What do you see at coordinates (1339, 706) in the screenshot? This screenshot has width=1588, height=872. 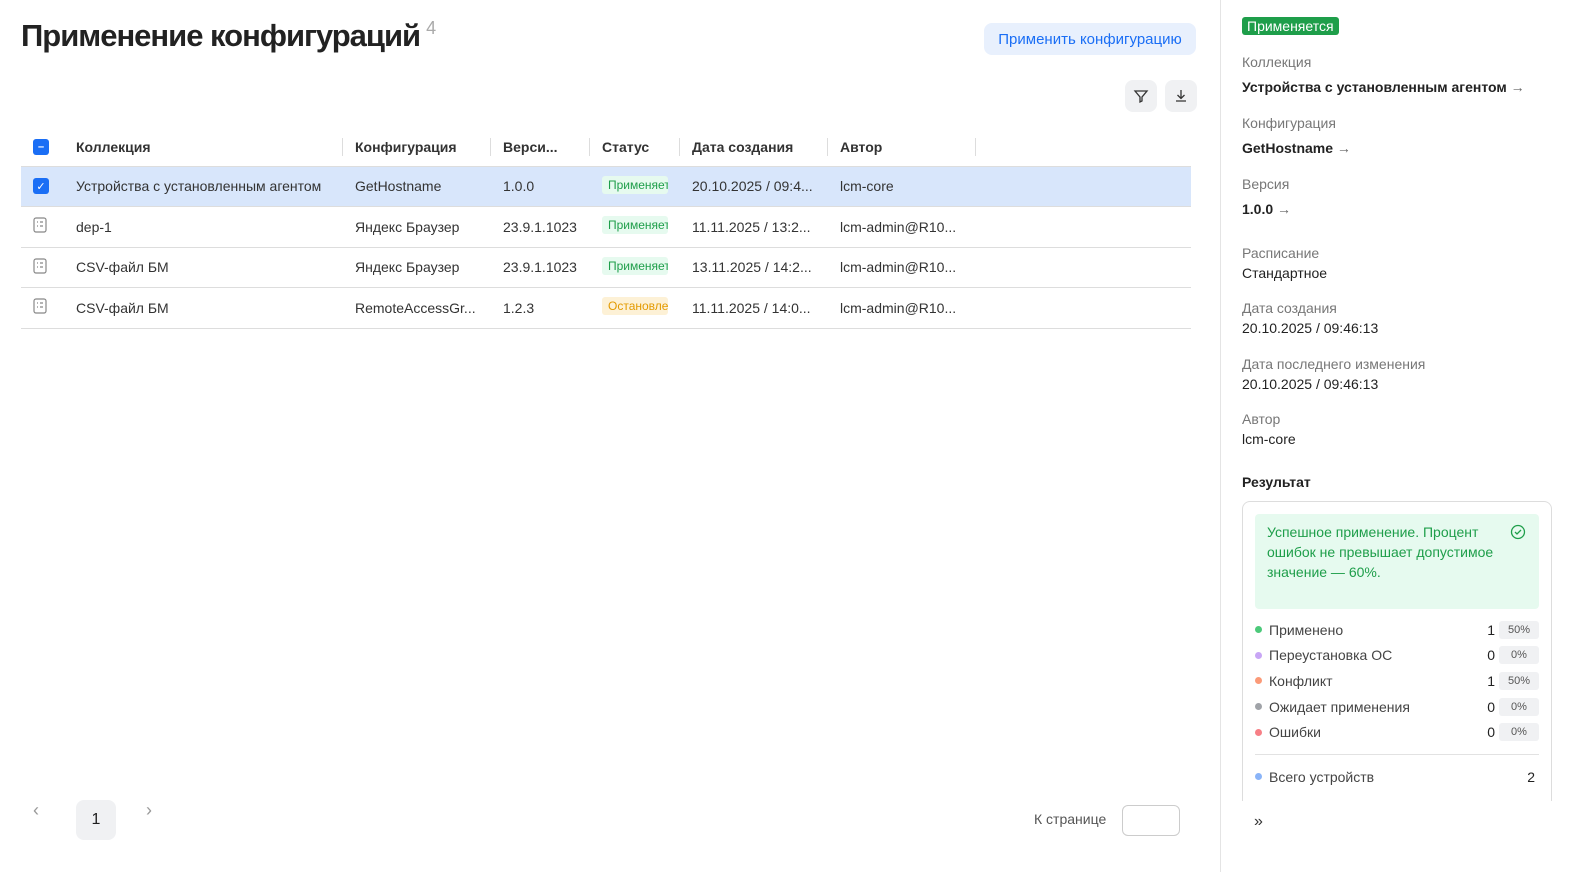 I see `stat-label: Ожидает применения` at bounding box center [1339, 706].